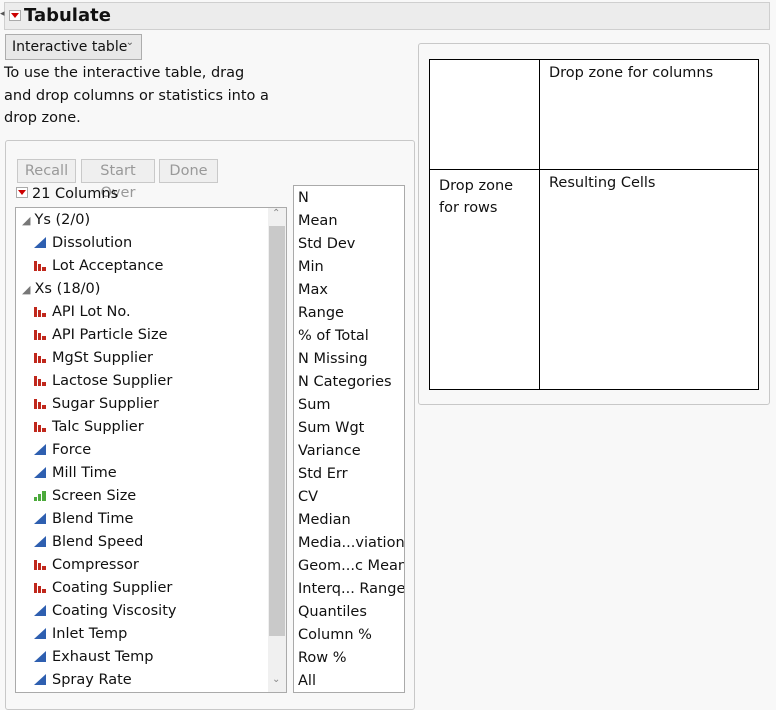 This screenshot has width=776, height=710. Describe the element at coordinates (303, 198) in the screenshot. I see `statistic-item: N` at that location.